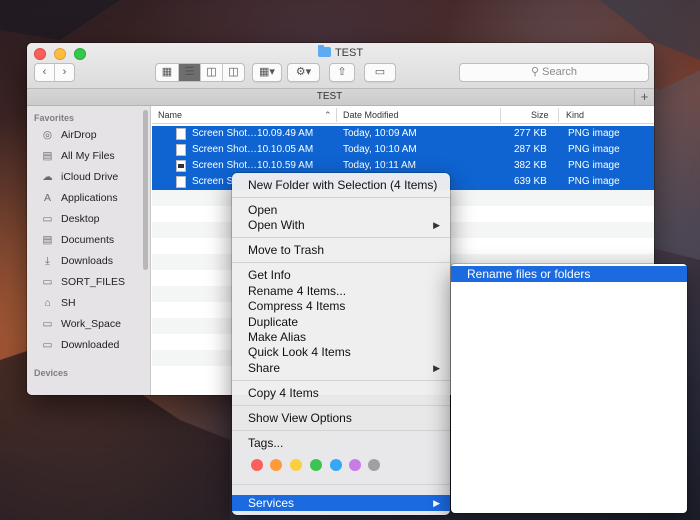  I want to click on sidebar-item-all-my-files: ▤ All My Files, so click(78, 156).